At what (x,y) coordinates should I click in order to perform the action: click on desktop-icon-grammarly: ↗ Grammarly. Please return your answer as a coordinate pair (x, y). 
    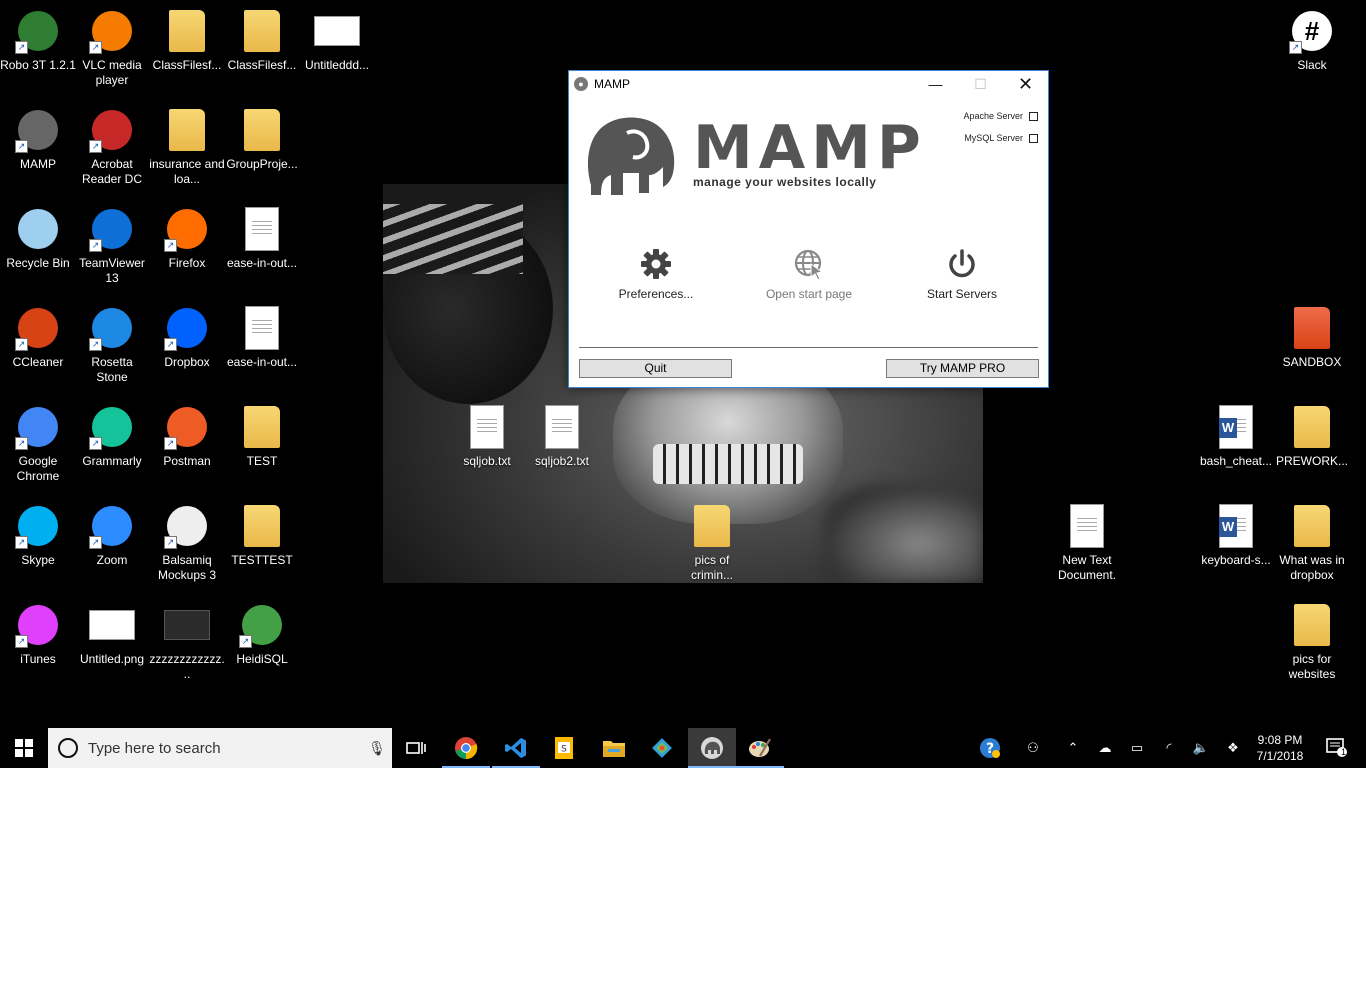
    Looking at the image, I should click on (112, 436).